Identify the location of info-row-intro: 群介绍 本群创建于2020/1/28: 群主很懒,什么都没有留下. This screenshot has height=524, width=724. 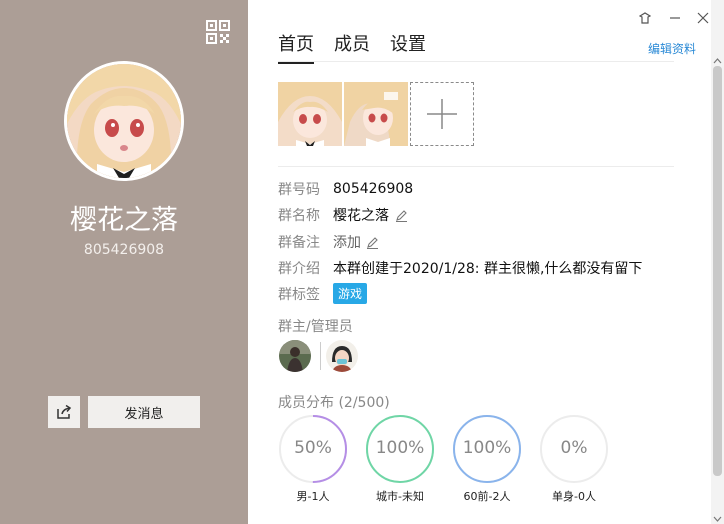
(460, 268).